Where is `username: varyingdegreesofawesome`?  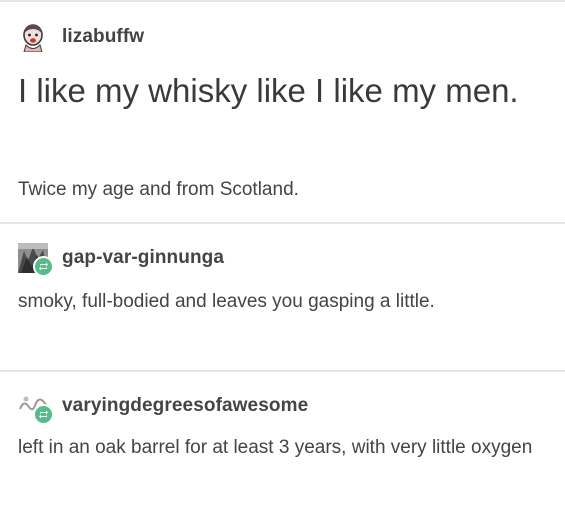 username: varyingdegreesofawesome is located at coordinates (185, 406).